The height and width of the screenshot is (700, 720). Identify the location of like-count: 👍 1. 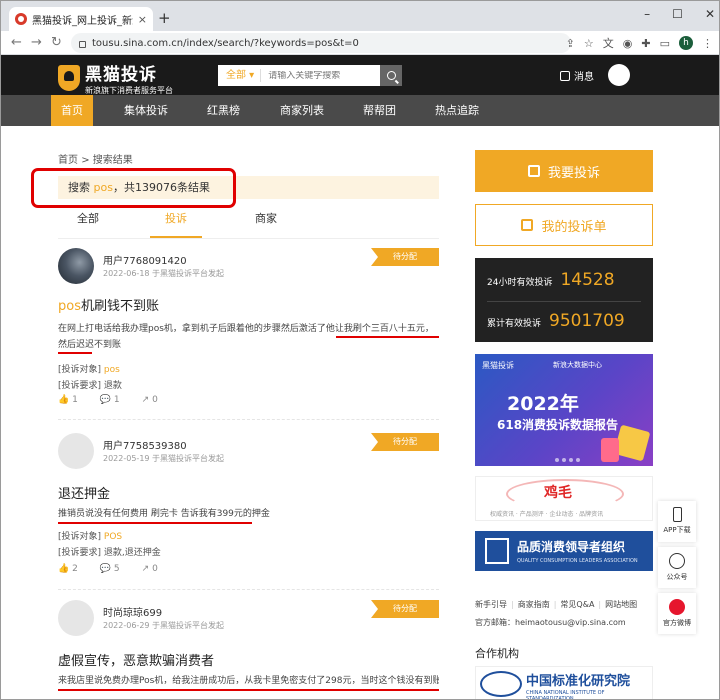
(68, 400).